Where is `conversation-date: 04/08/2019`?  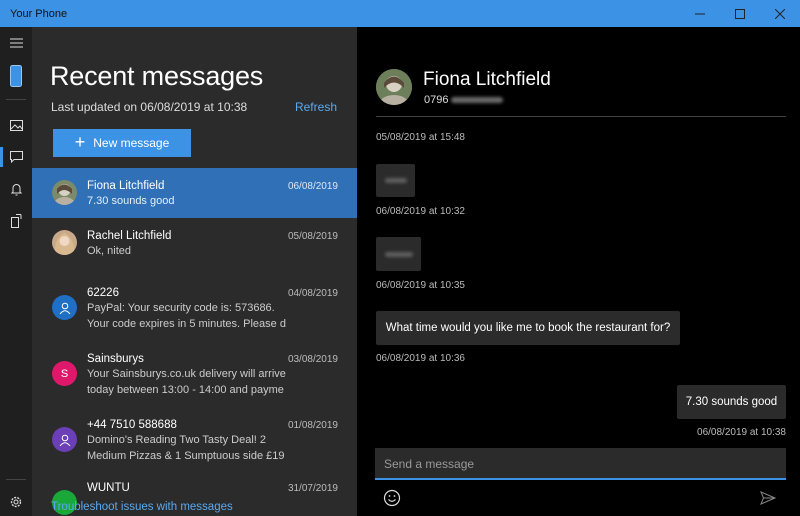
conversation-date: 04/08/2019 is located at coordinates (312, 293).